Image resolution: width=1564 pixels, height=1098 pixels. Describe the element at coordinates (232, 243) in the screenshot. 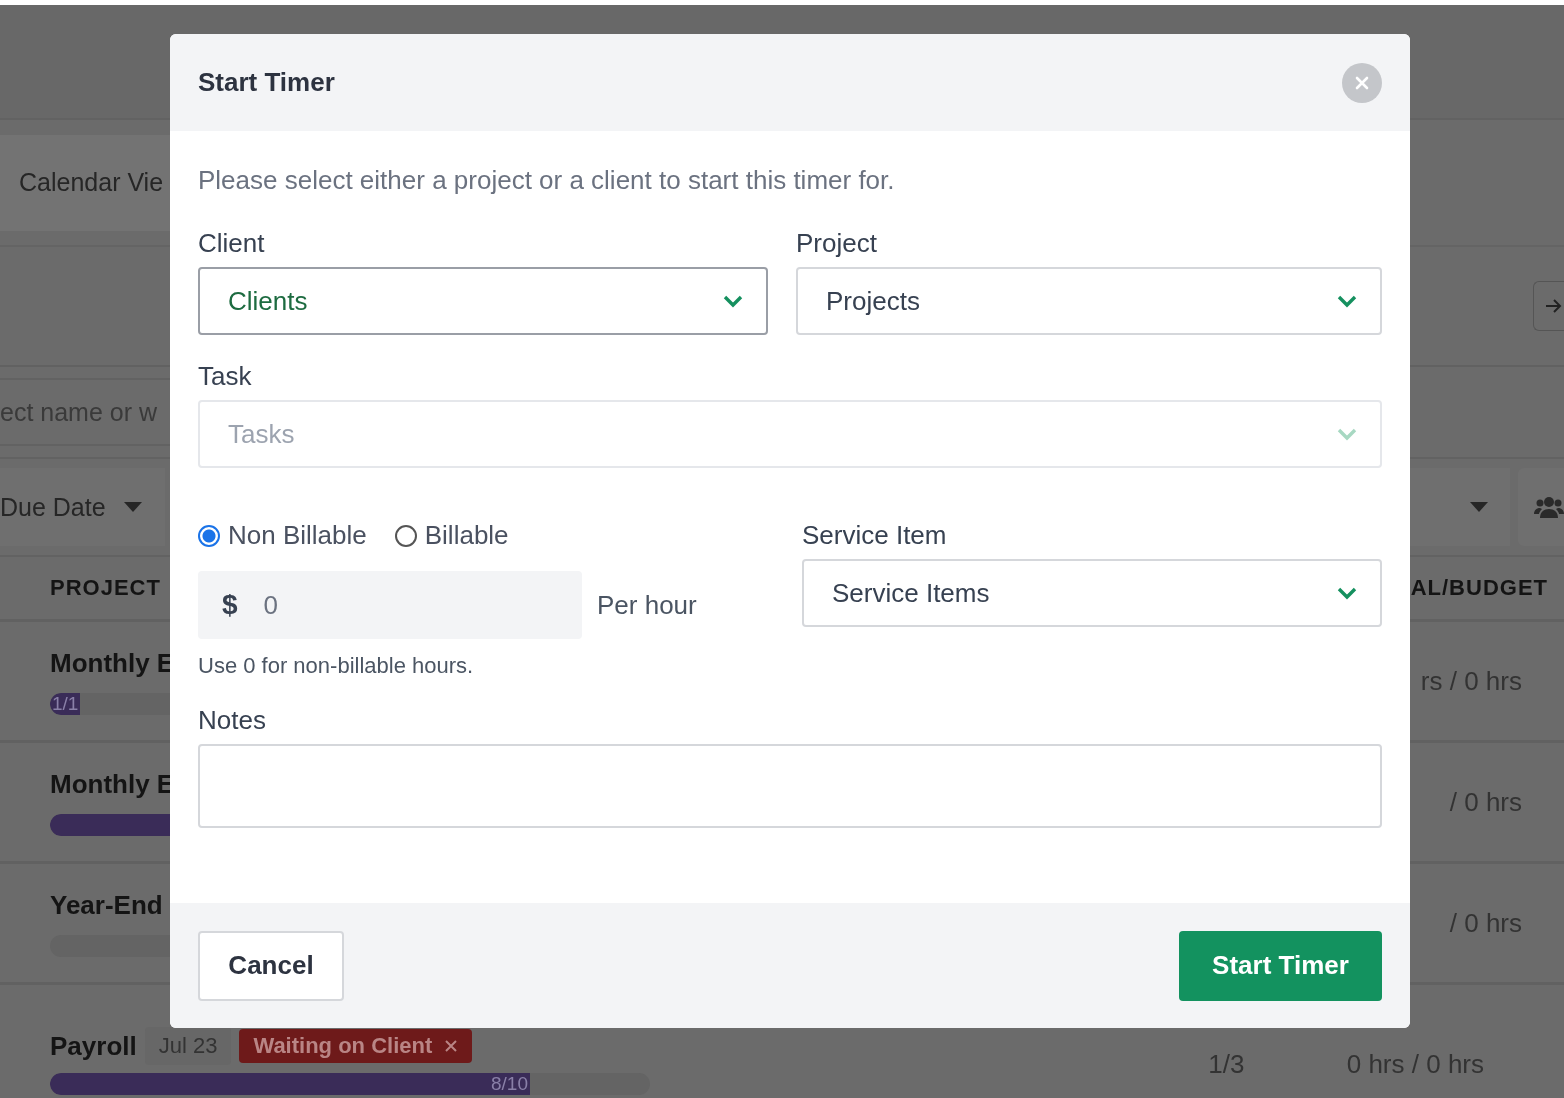

I see `field-label: Client` at that location.